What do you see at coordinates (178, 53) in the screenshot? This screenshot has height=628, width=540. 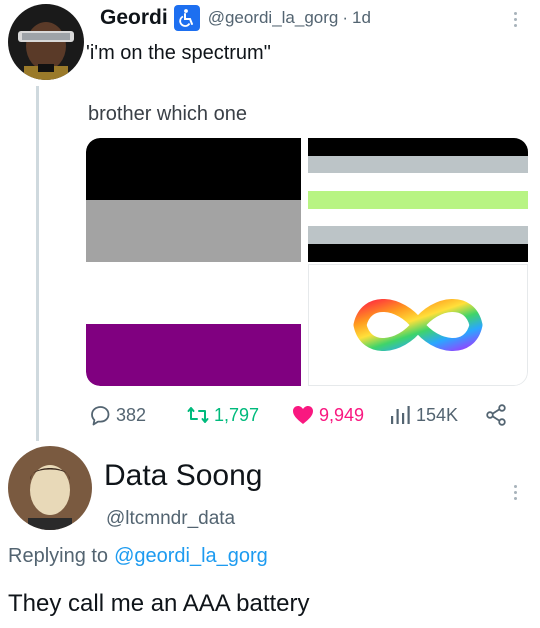 I see `tweet-text: 'i'm on the spectrum"` at bounding box center [178, 53].